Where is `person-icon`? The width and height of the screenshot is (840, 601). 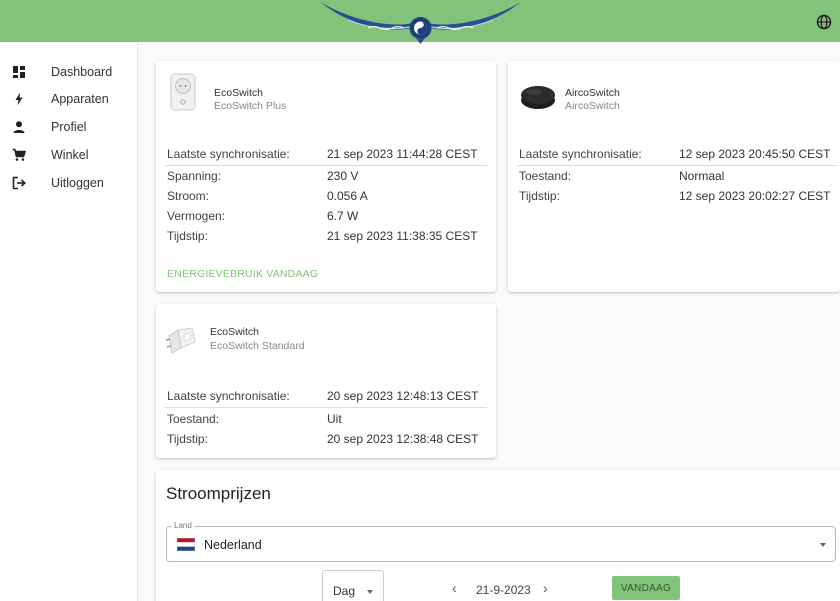 person-icon is located at coordinates (19, 127).